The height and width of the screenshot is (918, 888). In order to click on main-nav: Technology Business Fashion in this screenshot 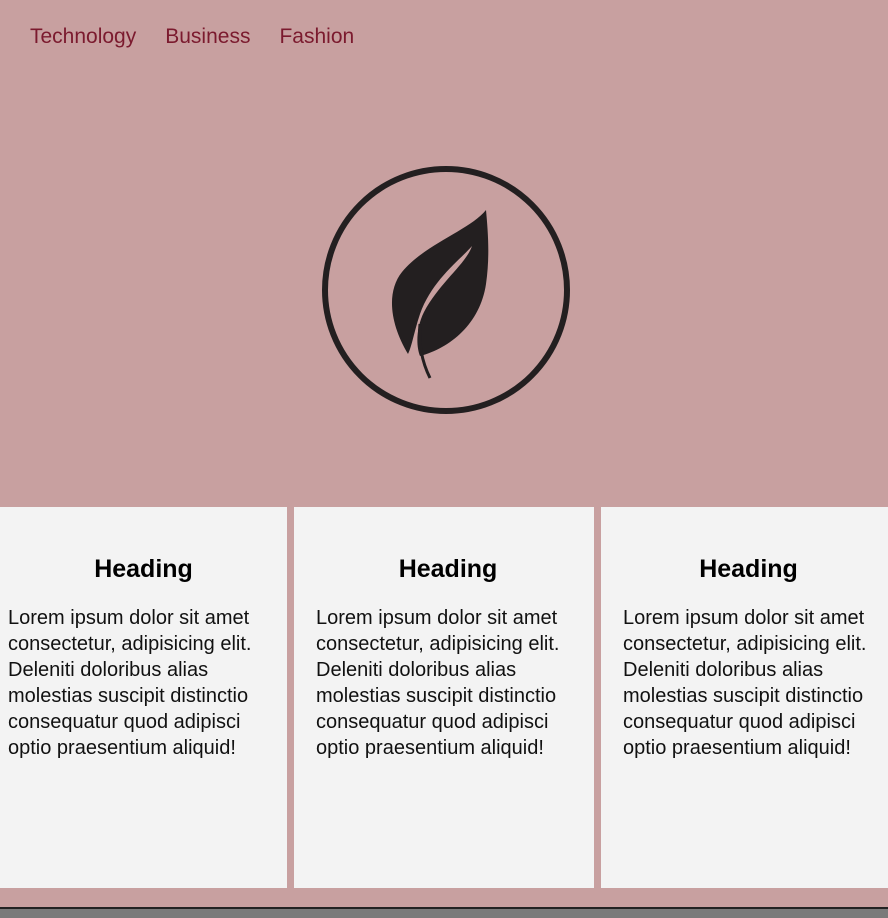, I will do `click(192, 37)`.